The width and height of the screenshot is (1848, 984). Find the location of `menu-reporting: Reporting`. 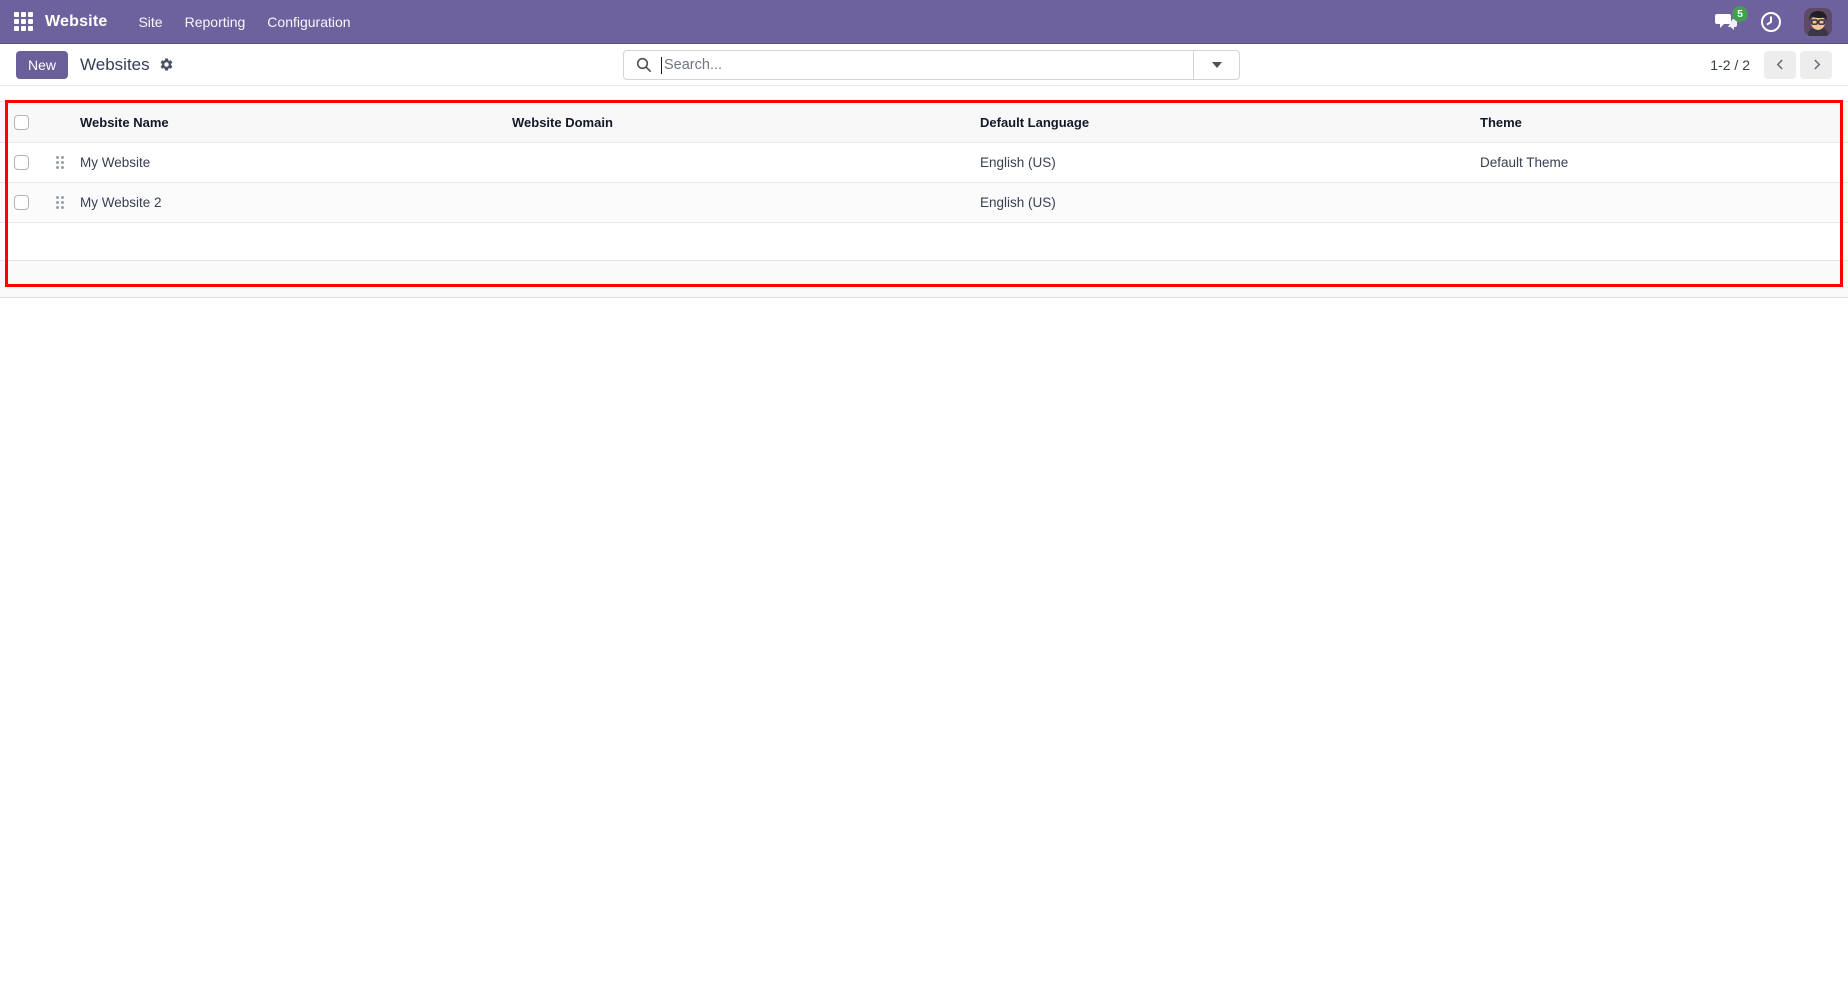

menu-reporting: Reporting is located at coordinates (215, 22).